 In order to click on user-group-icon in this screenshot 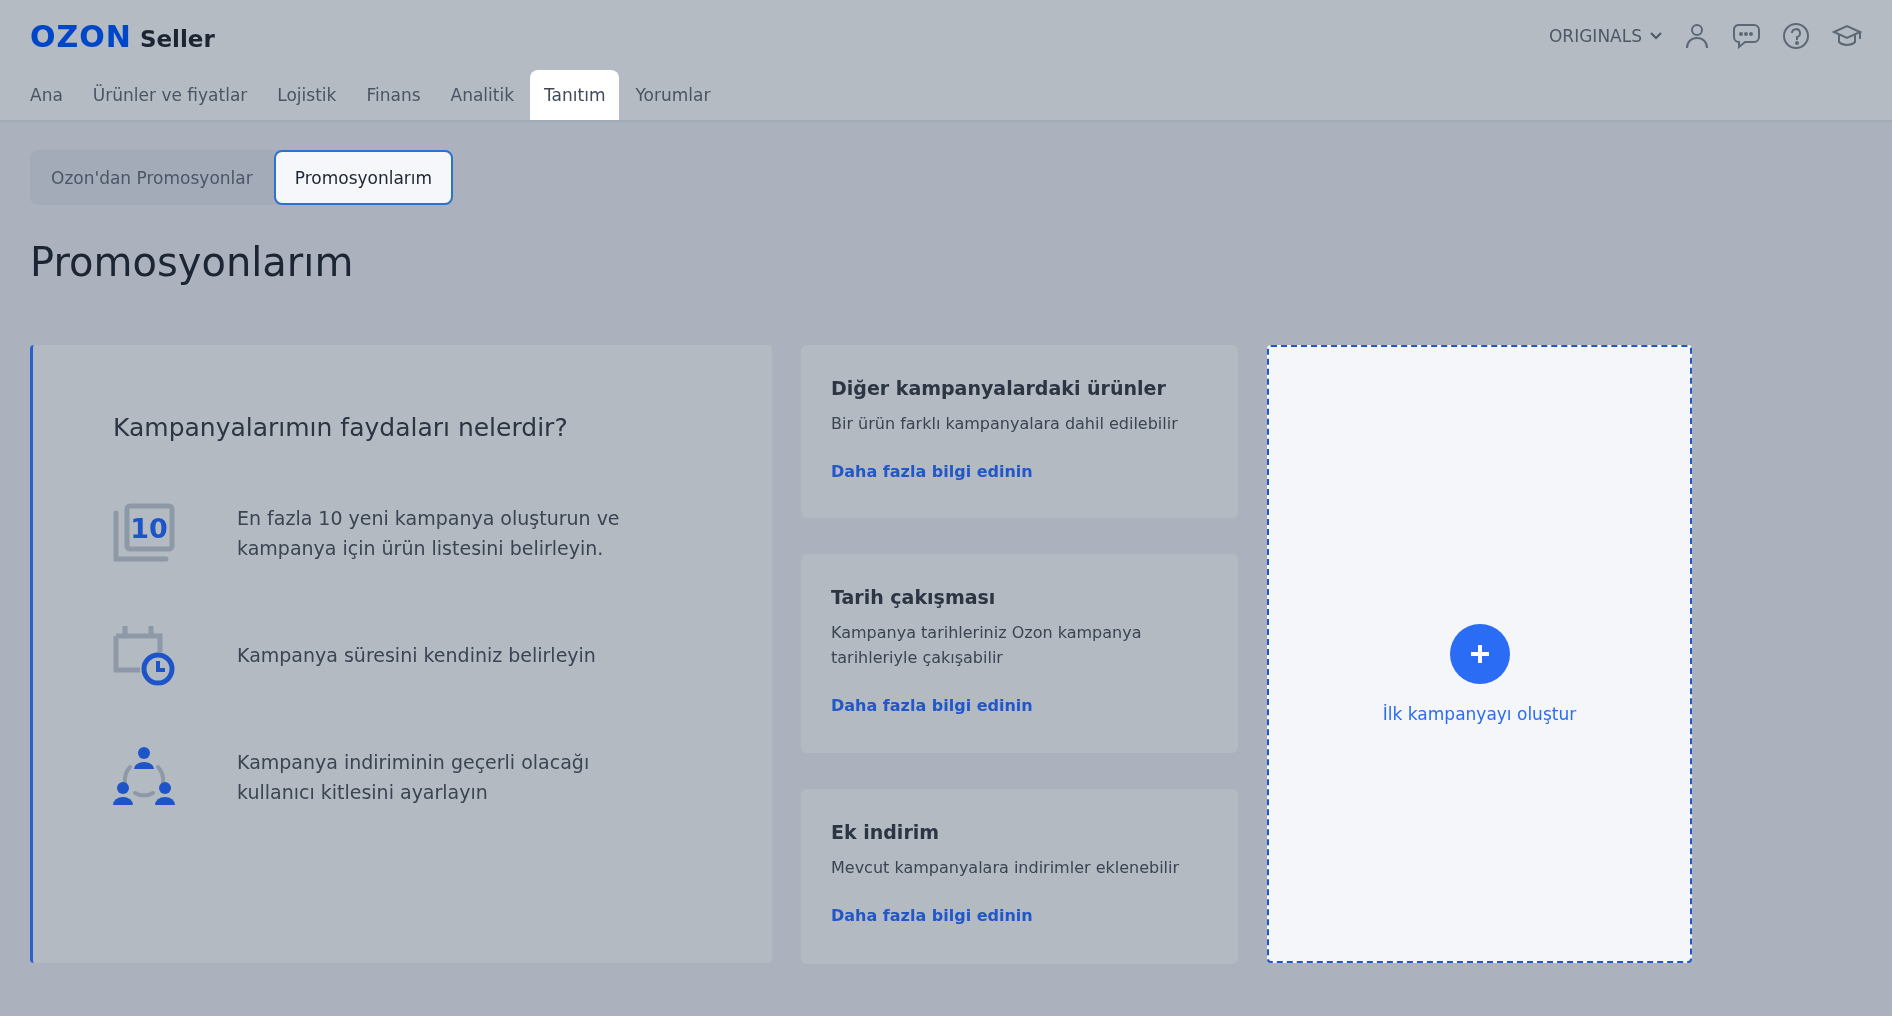, I will do `click(144, 777)`.